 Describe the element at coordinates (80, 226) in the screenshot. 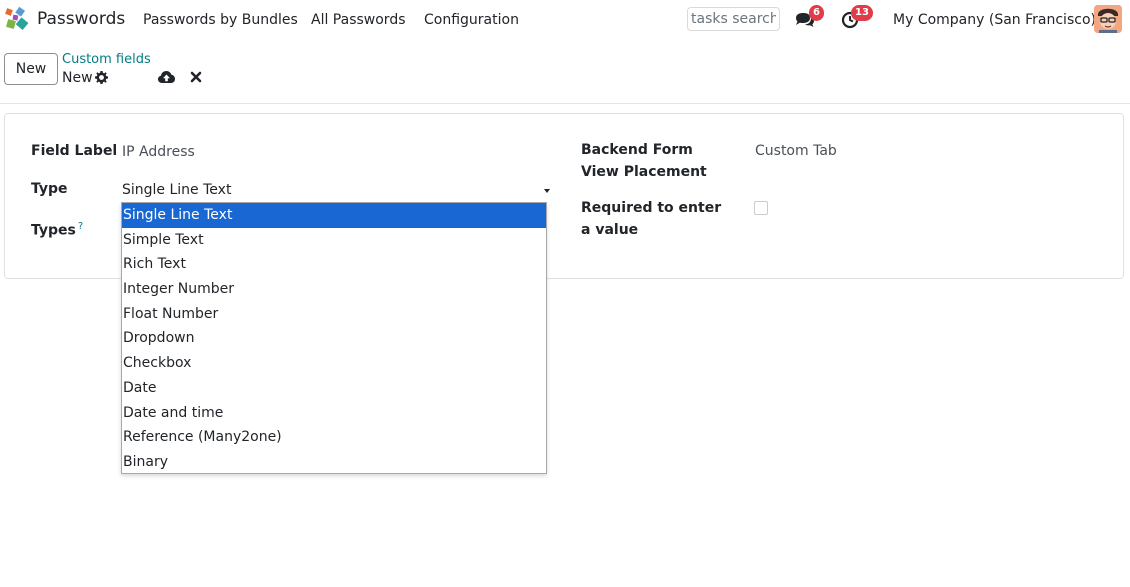

I see `types-help-tooltip: ?` at that location.